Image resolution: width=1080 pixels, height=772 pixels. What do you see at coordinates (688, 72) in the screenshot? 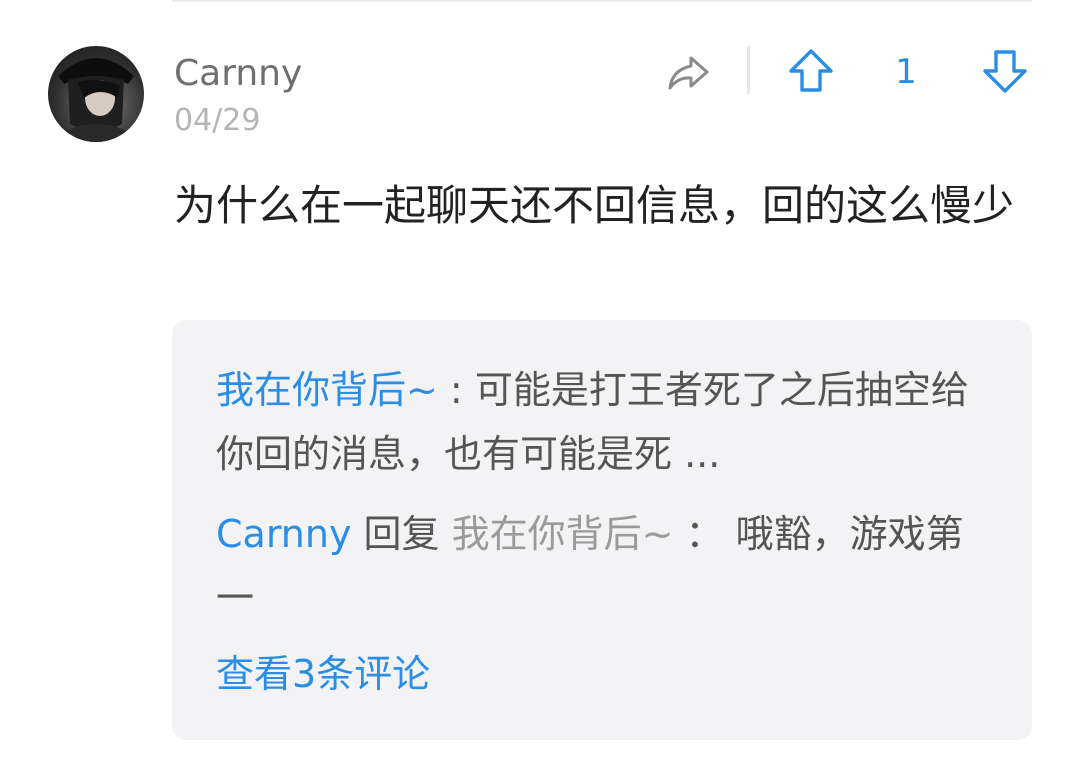
I see `share-icon` at bounding box center [688, 72].